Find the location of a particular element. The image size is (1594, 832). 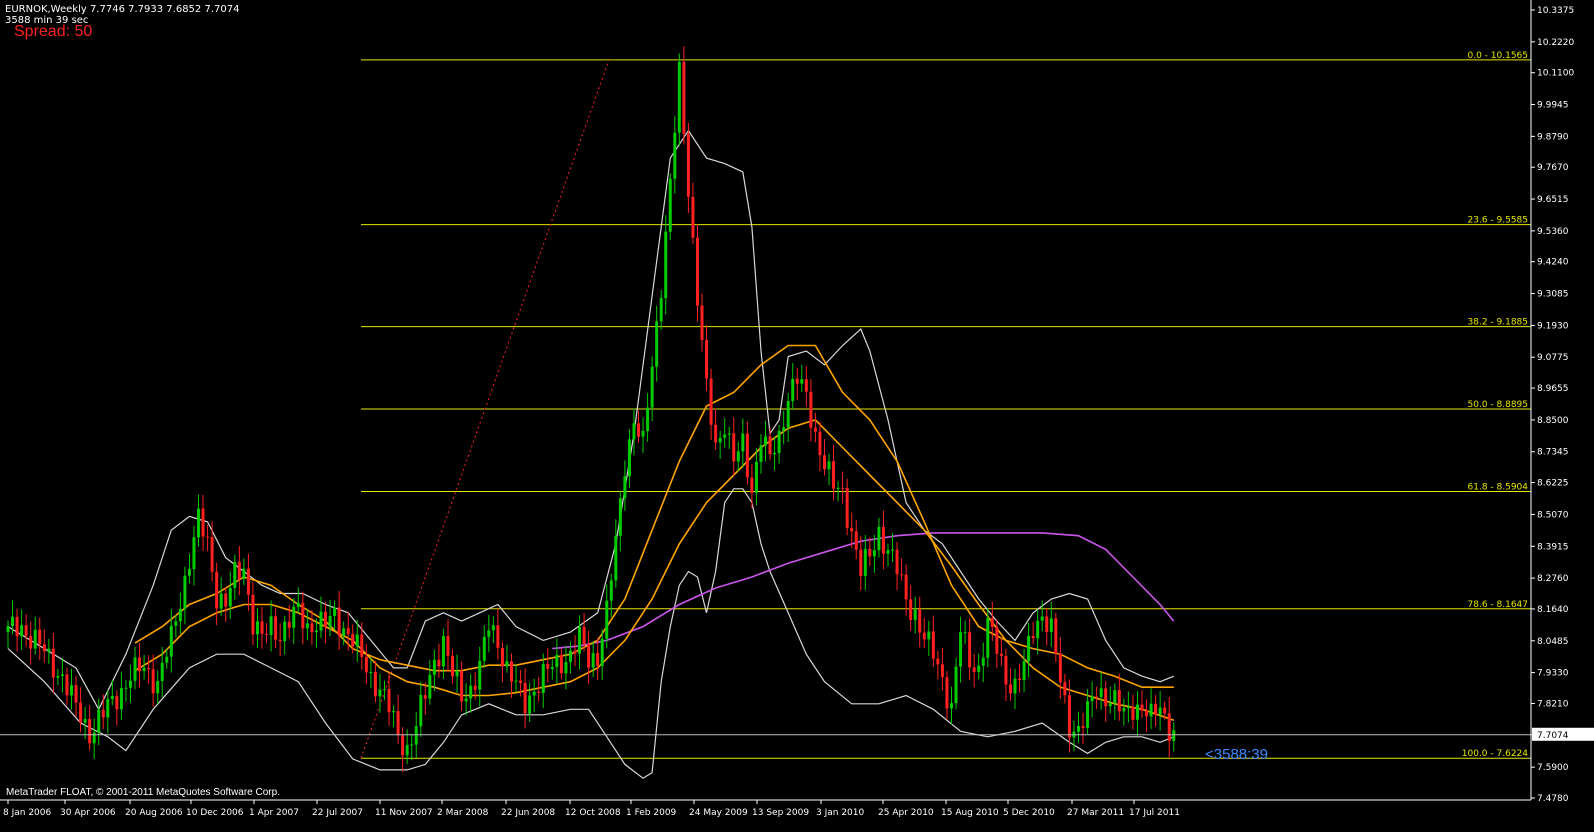

price-tick-label: 8.0485 is located at coordinates (1553, 642).